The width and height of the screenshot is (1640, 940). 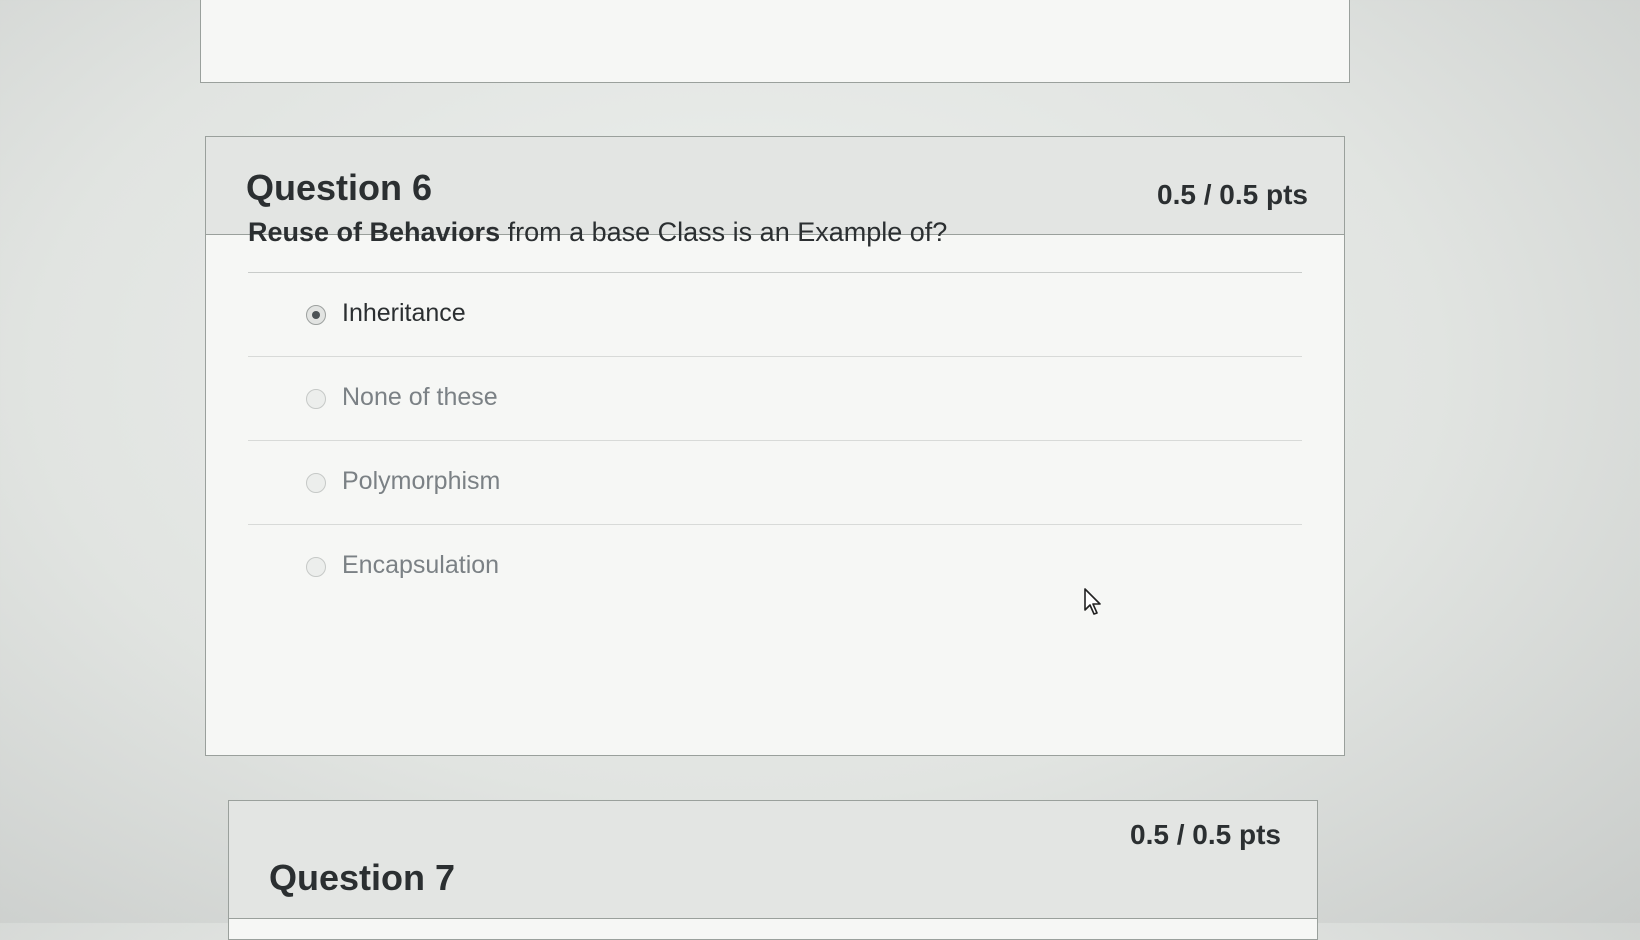 I want to click on answer-option: None of these, so click(x=775, y=399).